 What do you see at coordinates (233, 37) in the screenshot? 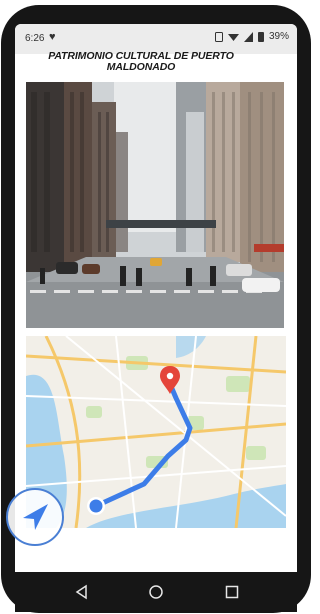
I see `wifi-icon` at bounding box center [233, 37].